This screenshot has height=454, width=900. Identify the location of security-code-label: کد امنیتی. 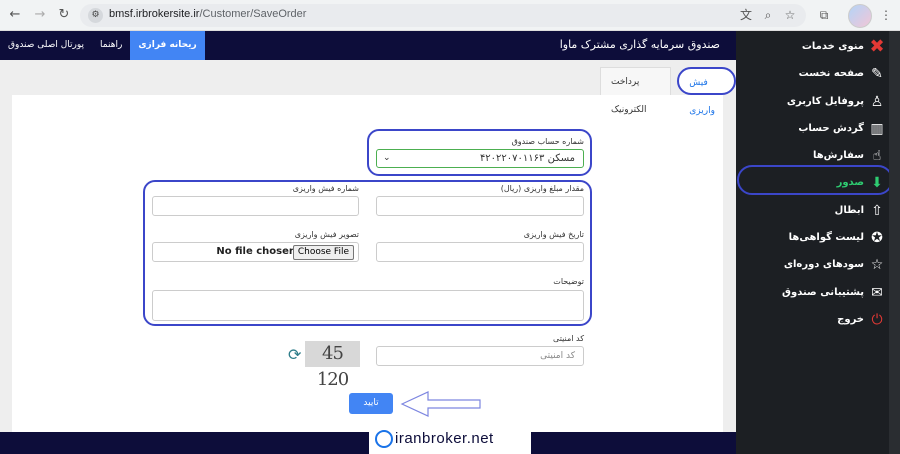
(568, 338).